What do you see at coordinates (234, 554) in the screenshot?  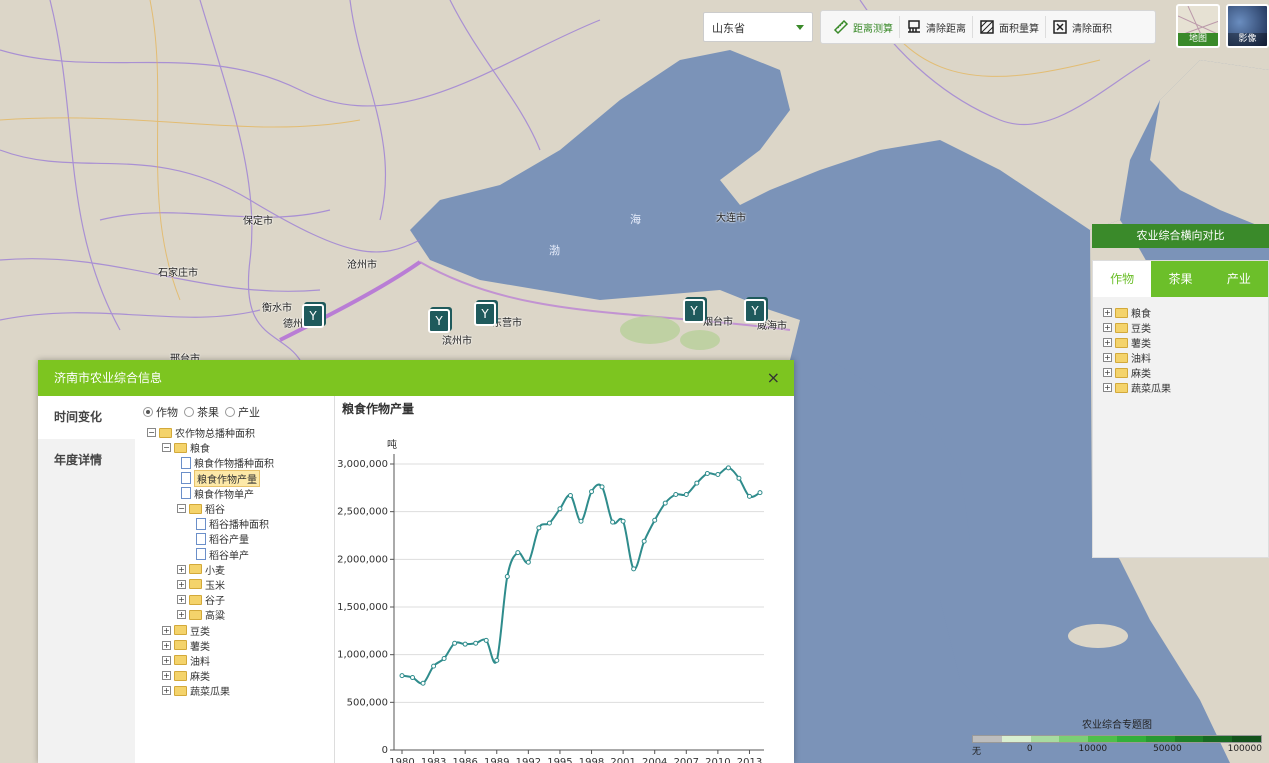 I see `tree-item: 稻谷单产` at bounding box center [234, 554].